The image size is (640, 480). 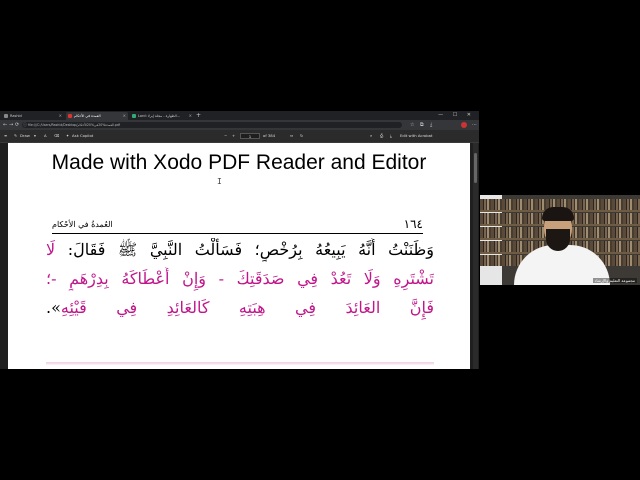 What do you see at coordinates (51, 249) in the screenshot?
I see `text-segment: لَا` at bounding box center [51, 249].